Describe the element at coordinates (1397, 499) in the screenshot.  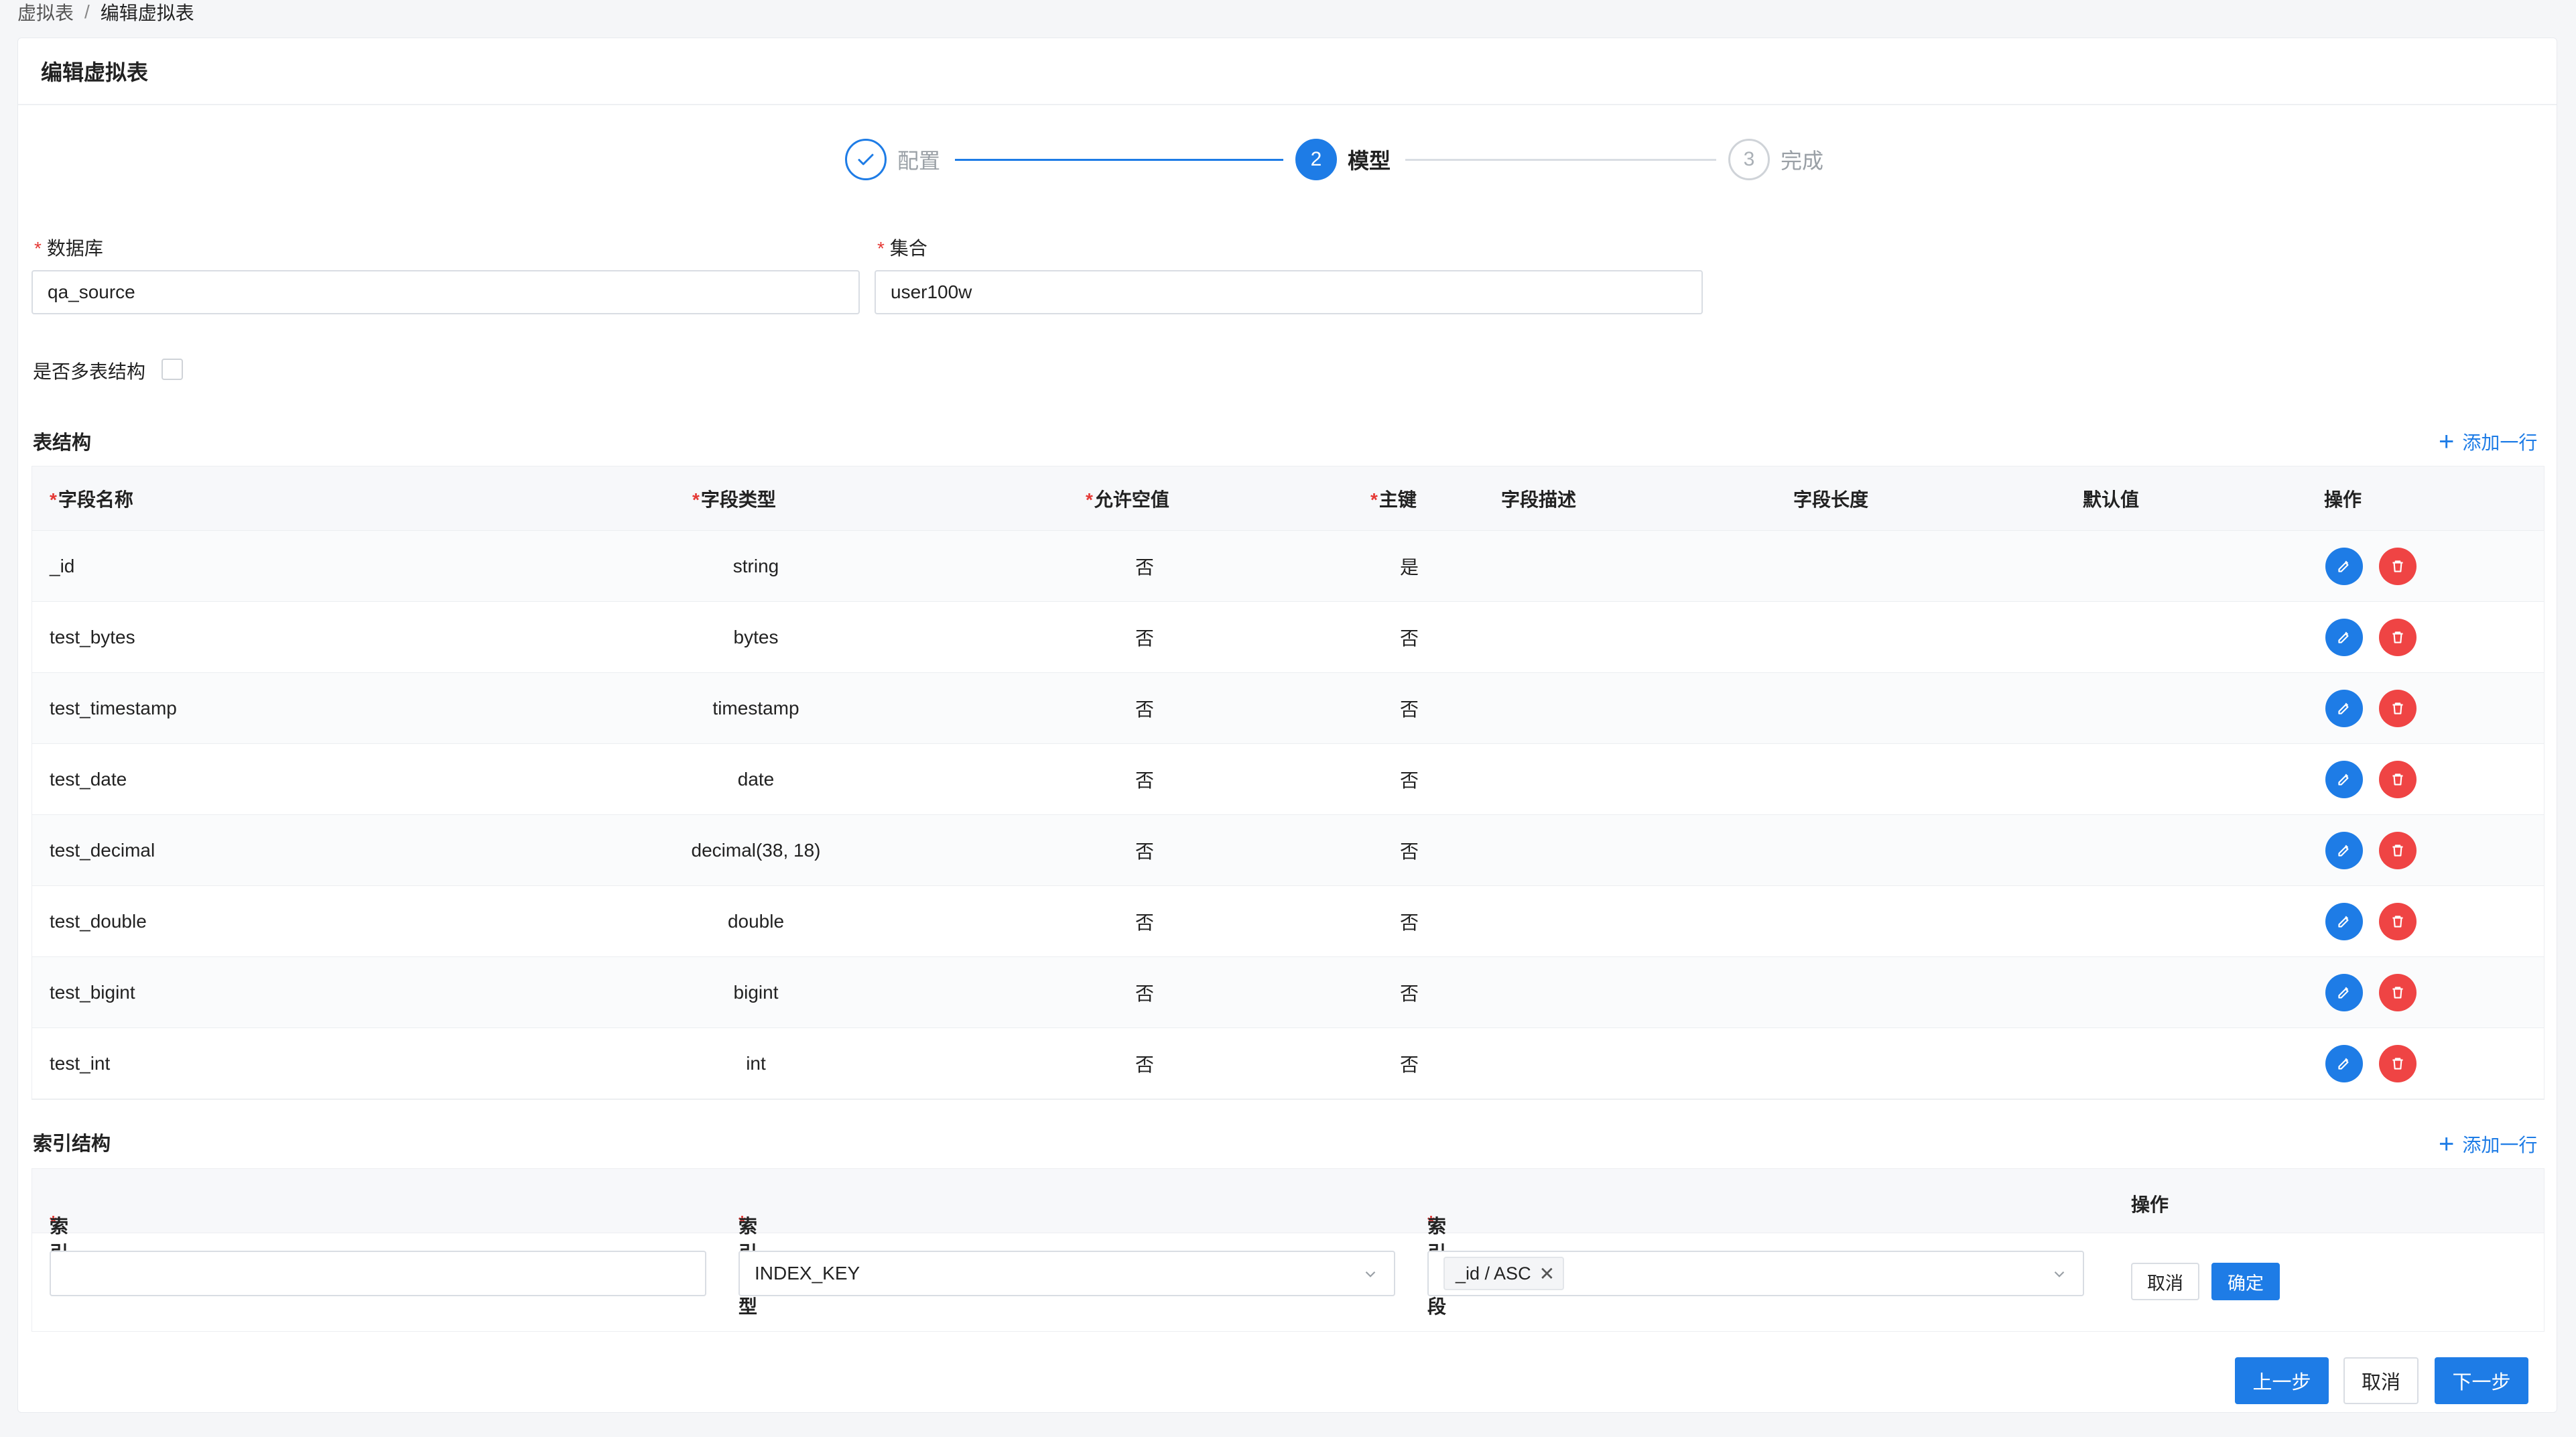
I see `col-header-pk: 主键` at that location.